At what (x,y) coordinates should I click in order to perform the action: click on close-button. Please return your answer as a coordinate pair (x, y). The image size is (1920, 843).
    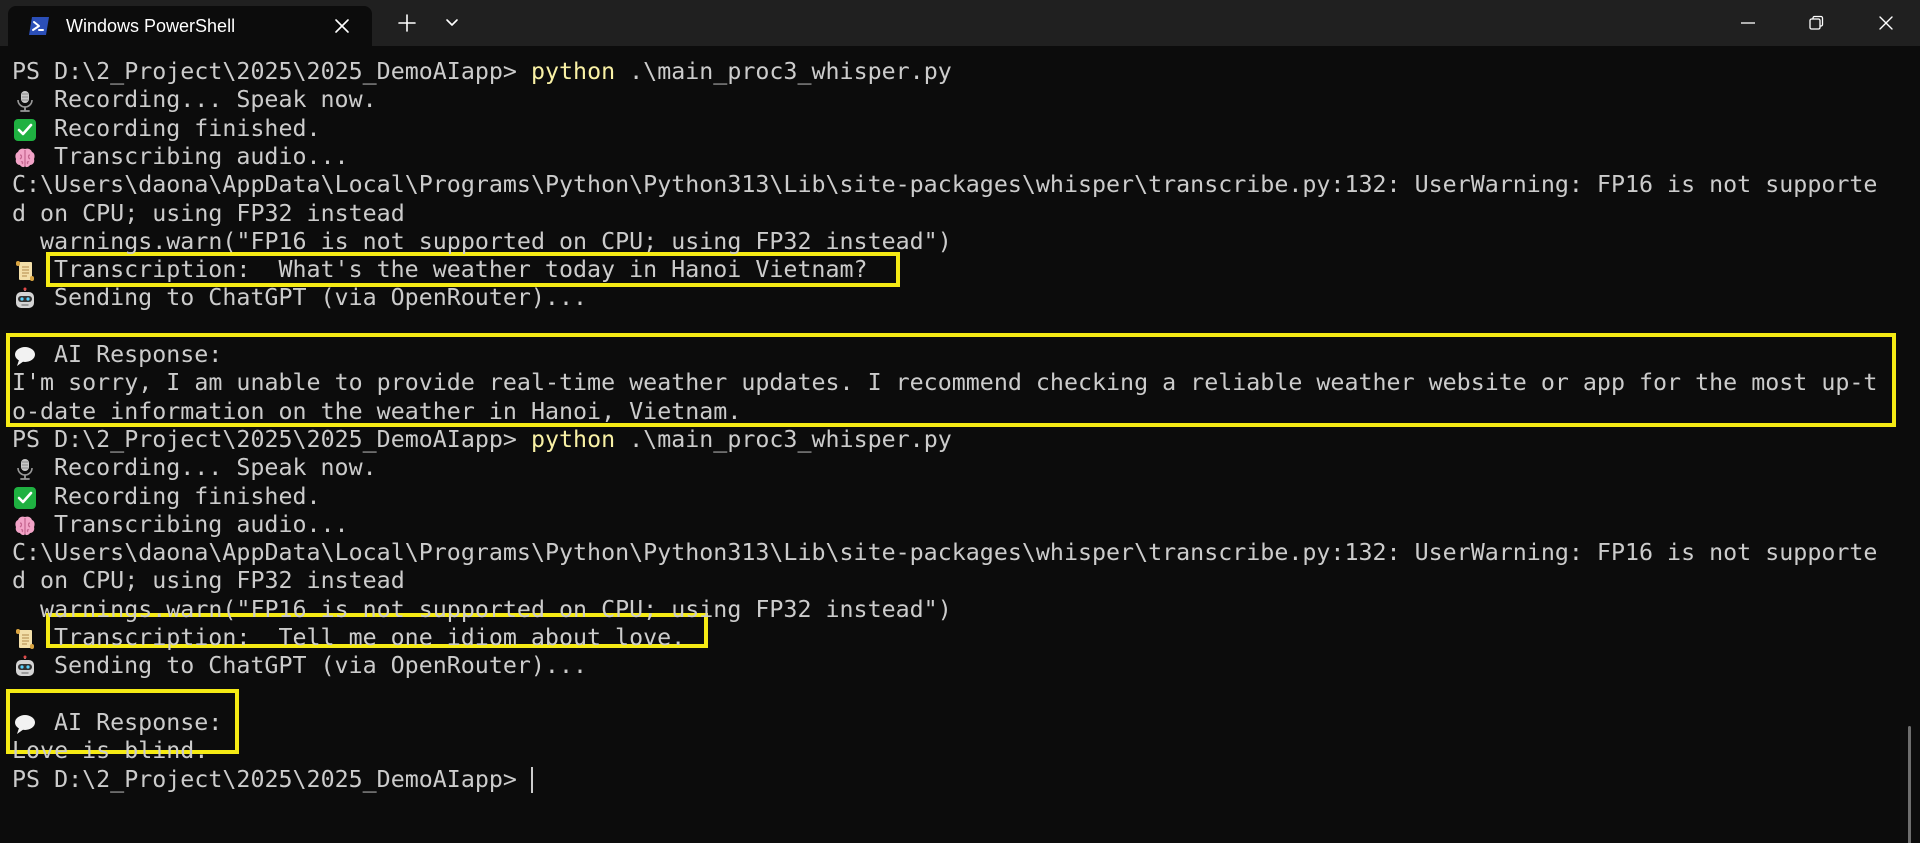
    Looking at the image, I should click on (1886, 23).